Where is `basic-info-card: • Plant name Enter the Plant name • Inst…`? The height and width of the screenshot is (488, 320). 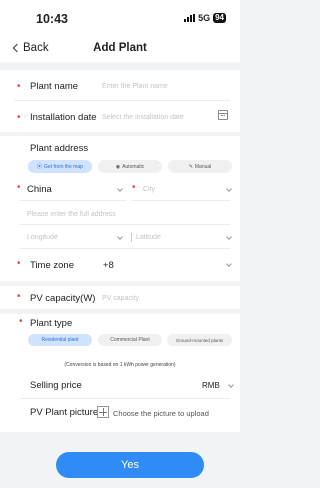
basic-info-card: • Plant name Enter the Plant name • Inst… is located at coordinates (120, 101).